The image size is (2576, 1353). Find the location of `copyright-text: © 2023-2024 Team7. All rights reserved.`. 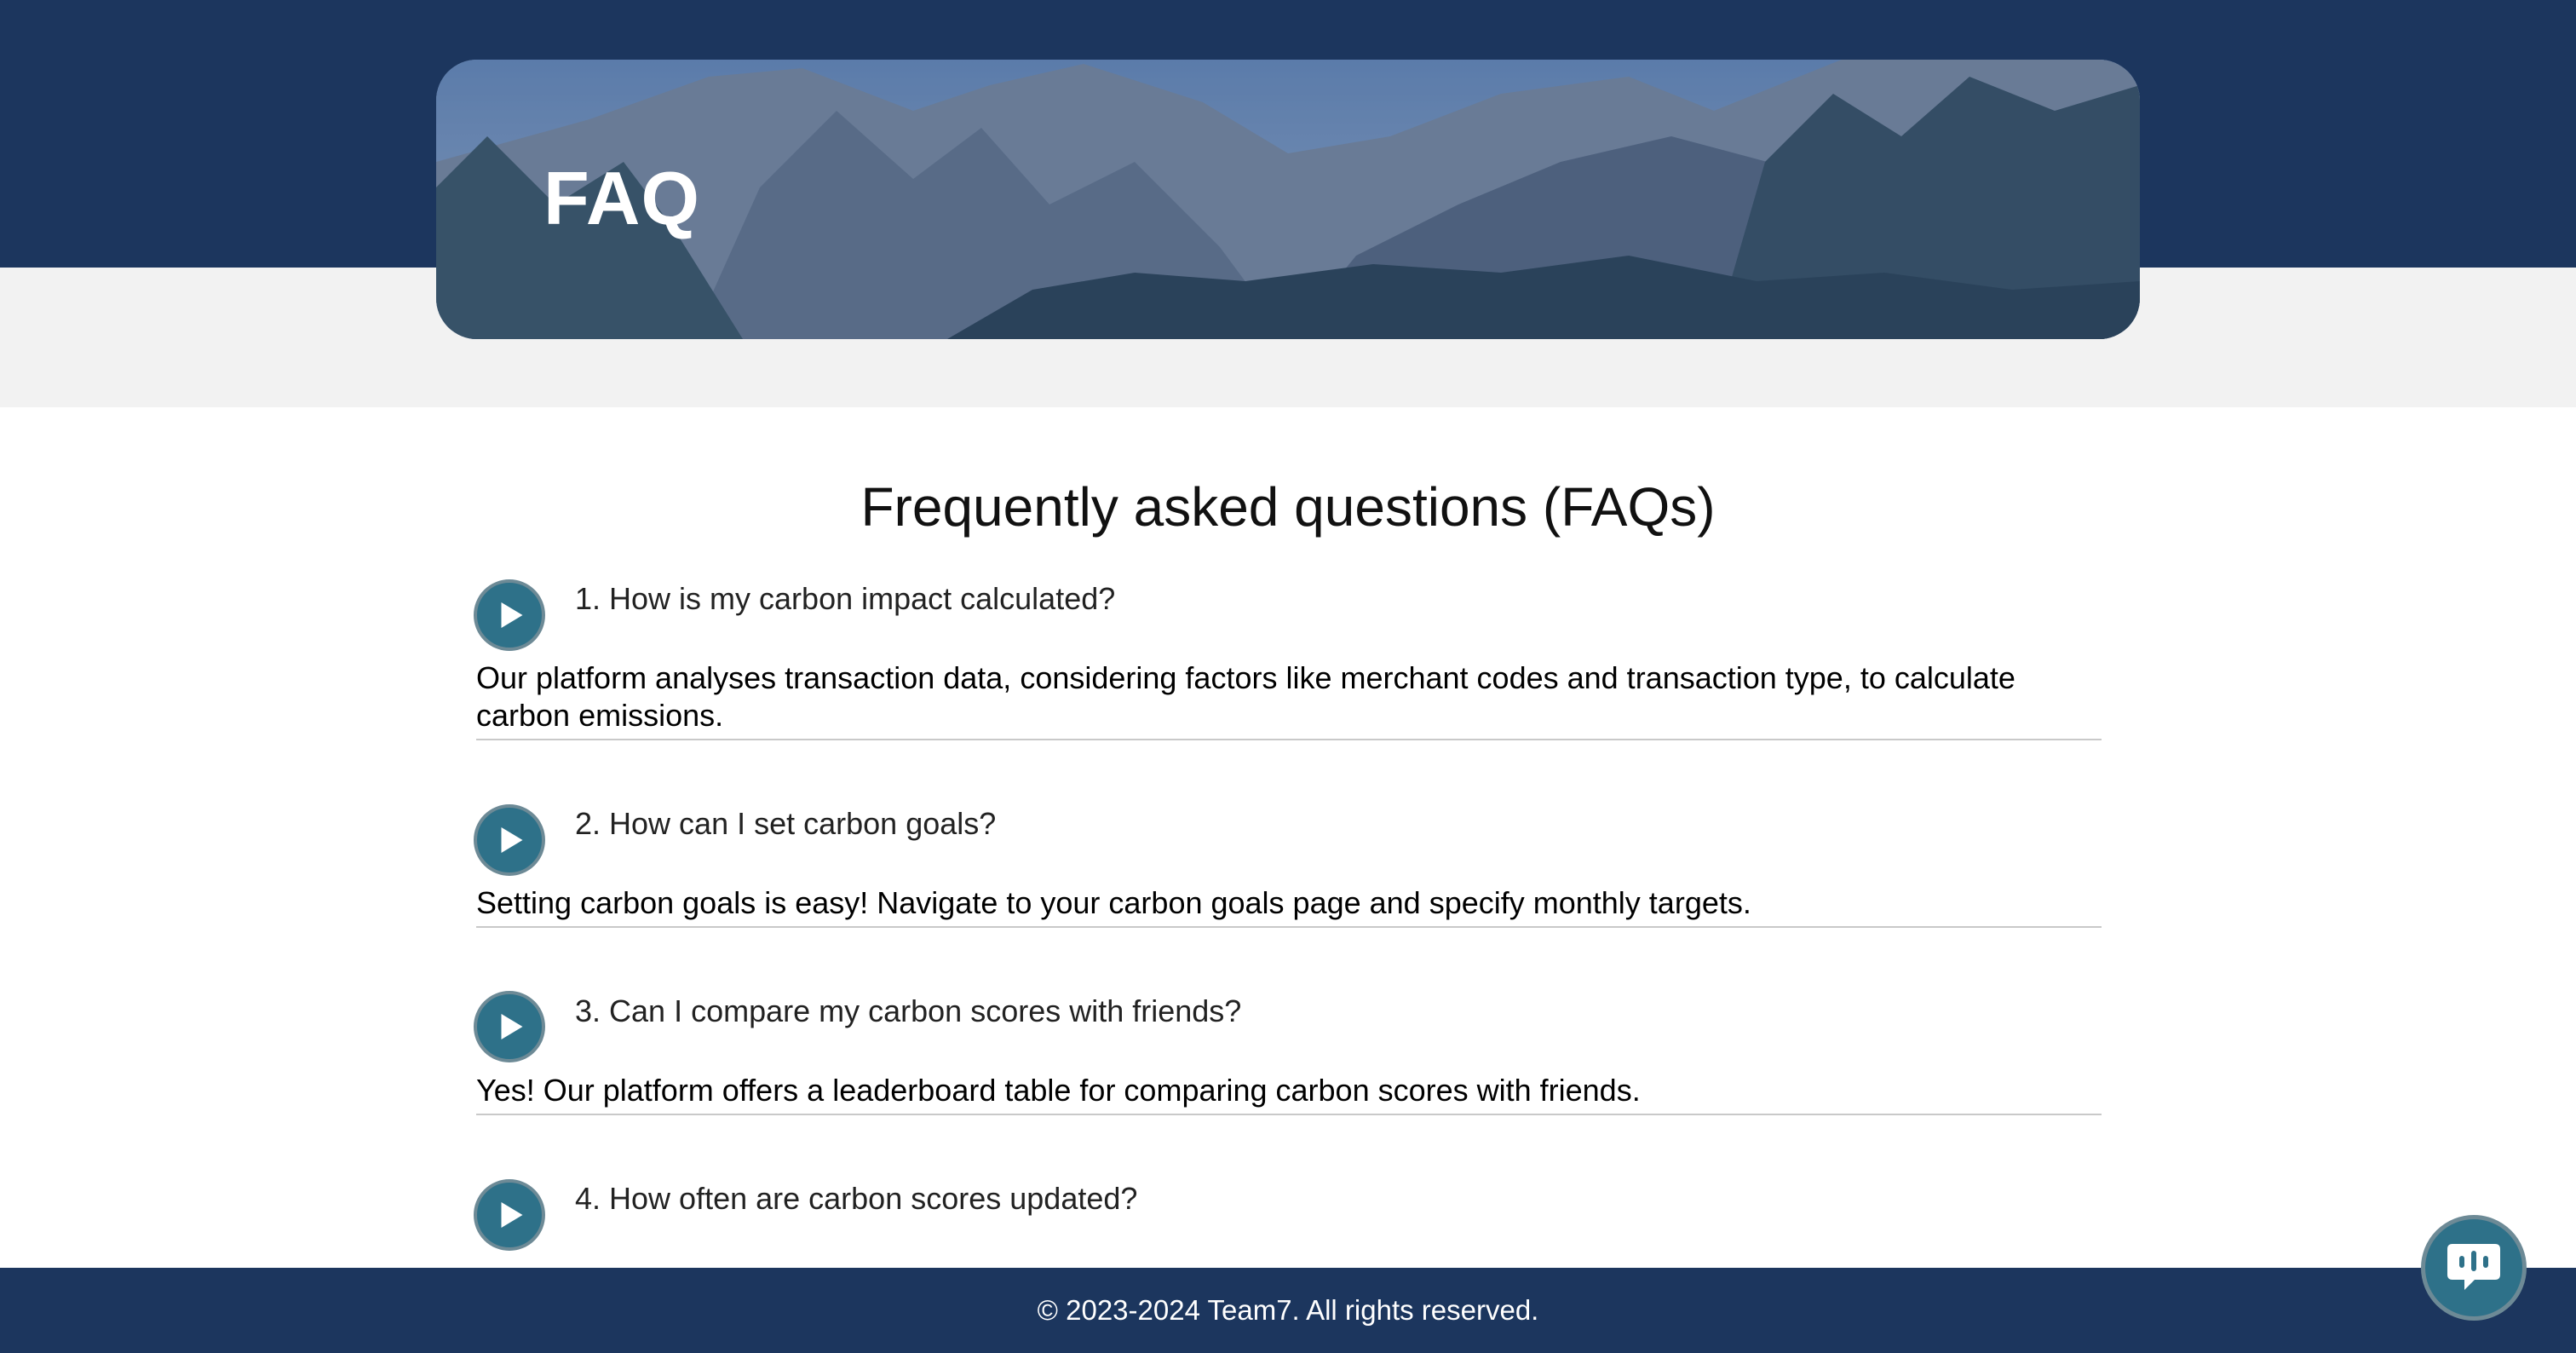

copyright-text: © 2023-2024 Team7. All rights reserved. is located at coordinates (1288, 1310).